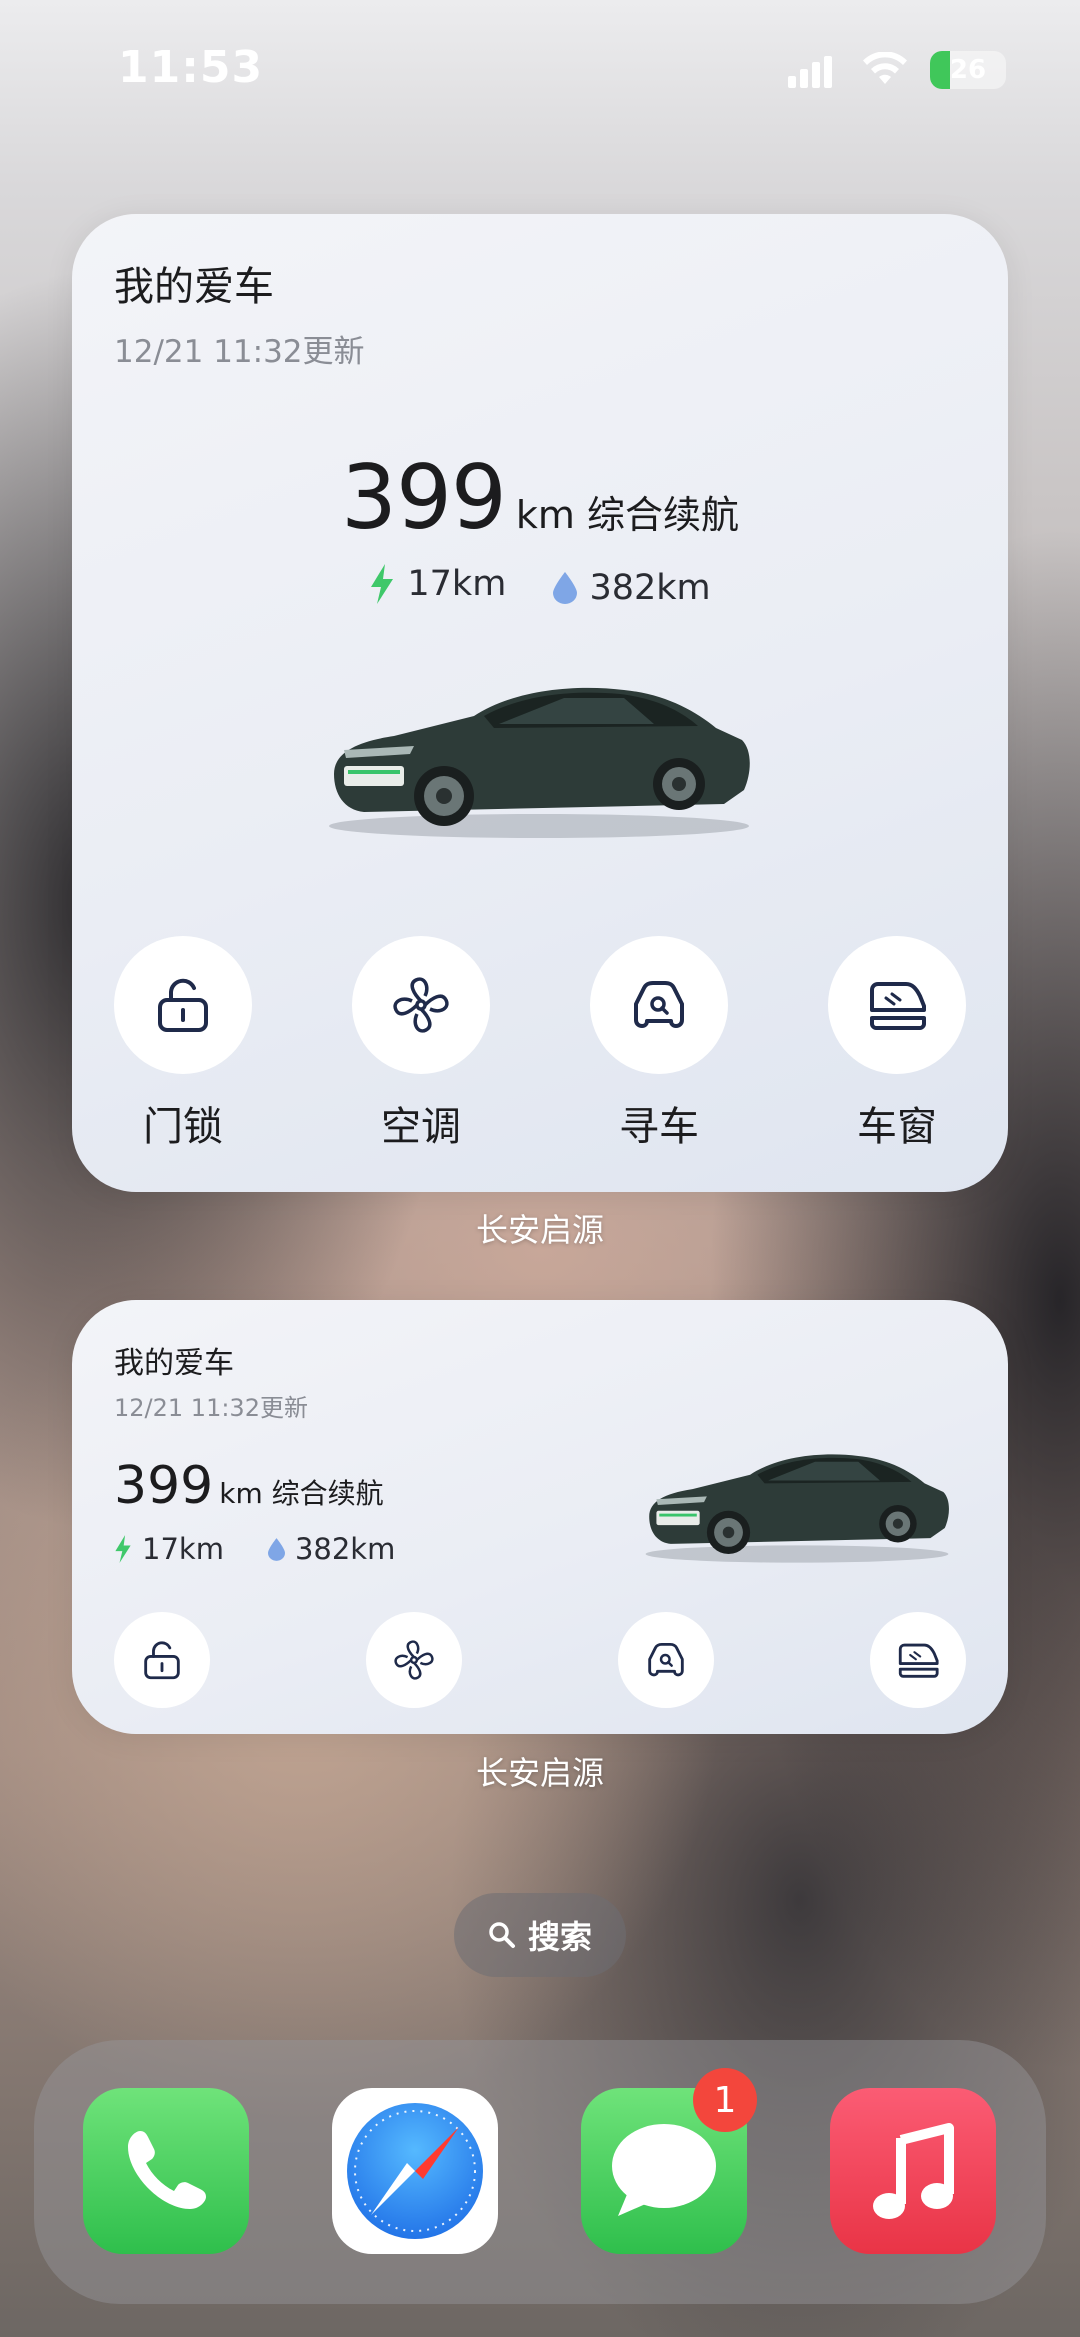 Image resolution: width=1080 pixels, height=2337 pixels. Describe the element at coordinates (659, 1127) in the screenshot. I see `find-car-label: 寻车` at that location.